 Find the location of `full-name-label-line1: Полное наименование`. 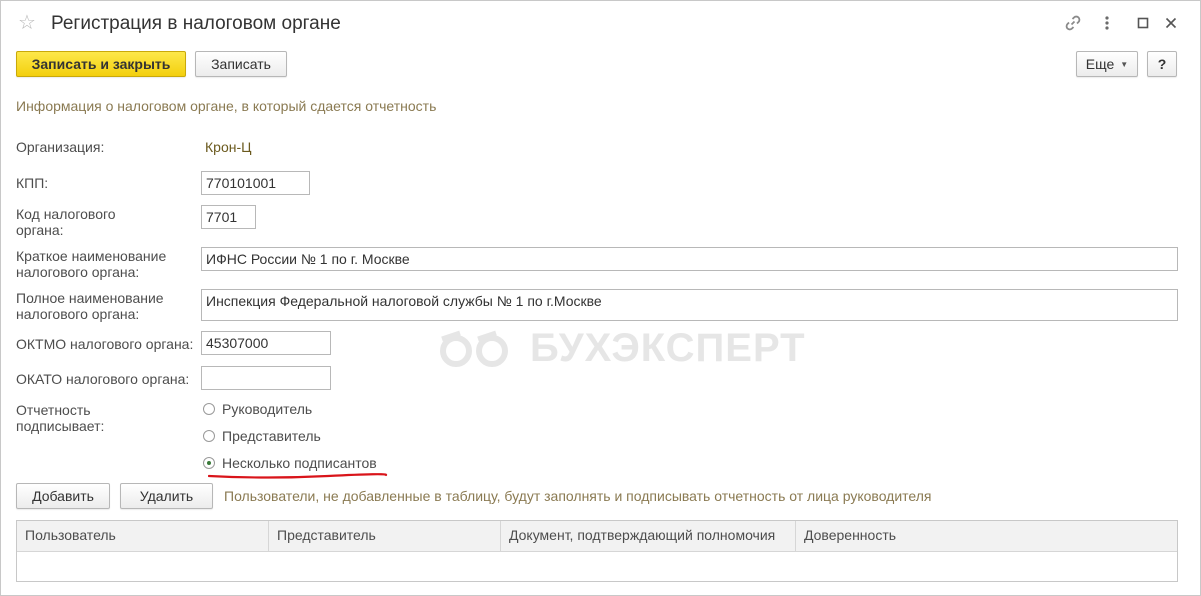

full-name-label-line1: Полное наименование is located at coordinates (90, 298).